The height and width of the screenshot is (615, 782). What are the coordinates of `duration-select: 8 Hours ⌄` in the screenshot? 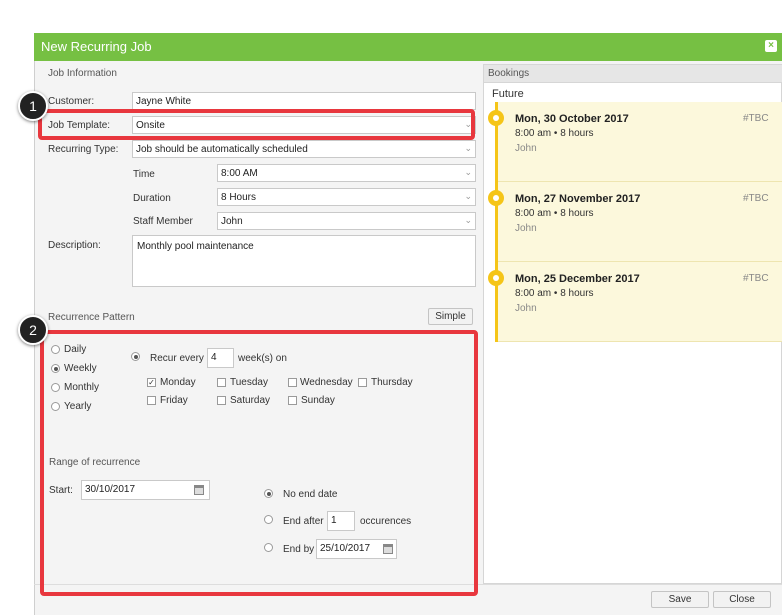 It's located at (346, 197).